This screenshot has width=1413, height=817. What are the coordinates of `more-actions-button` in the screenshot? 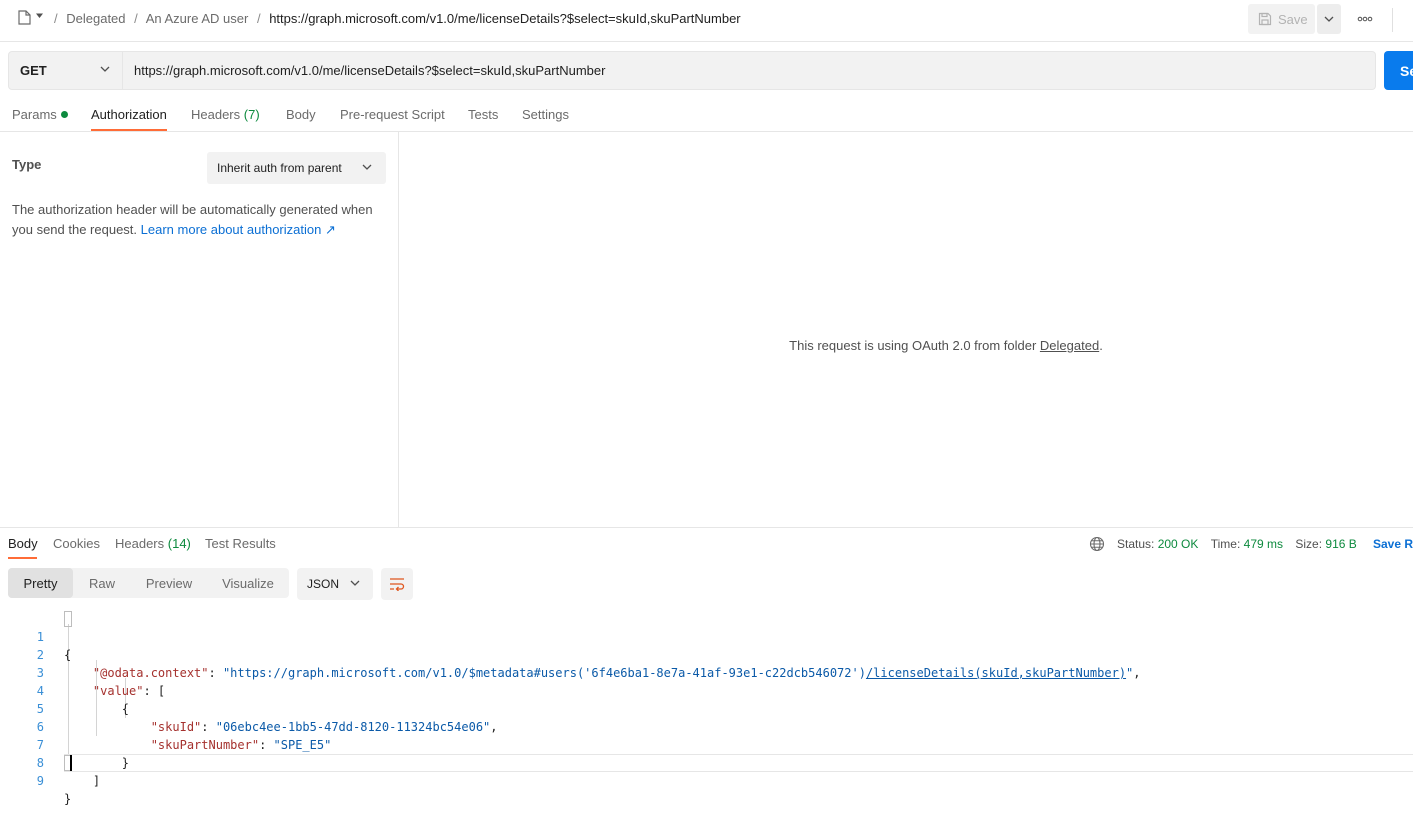 It's located at (1365, 19).